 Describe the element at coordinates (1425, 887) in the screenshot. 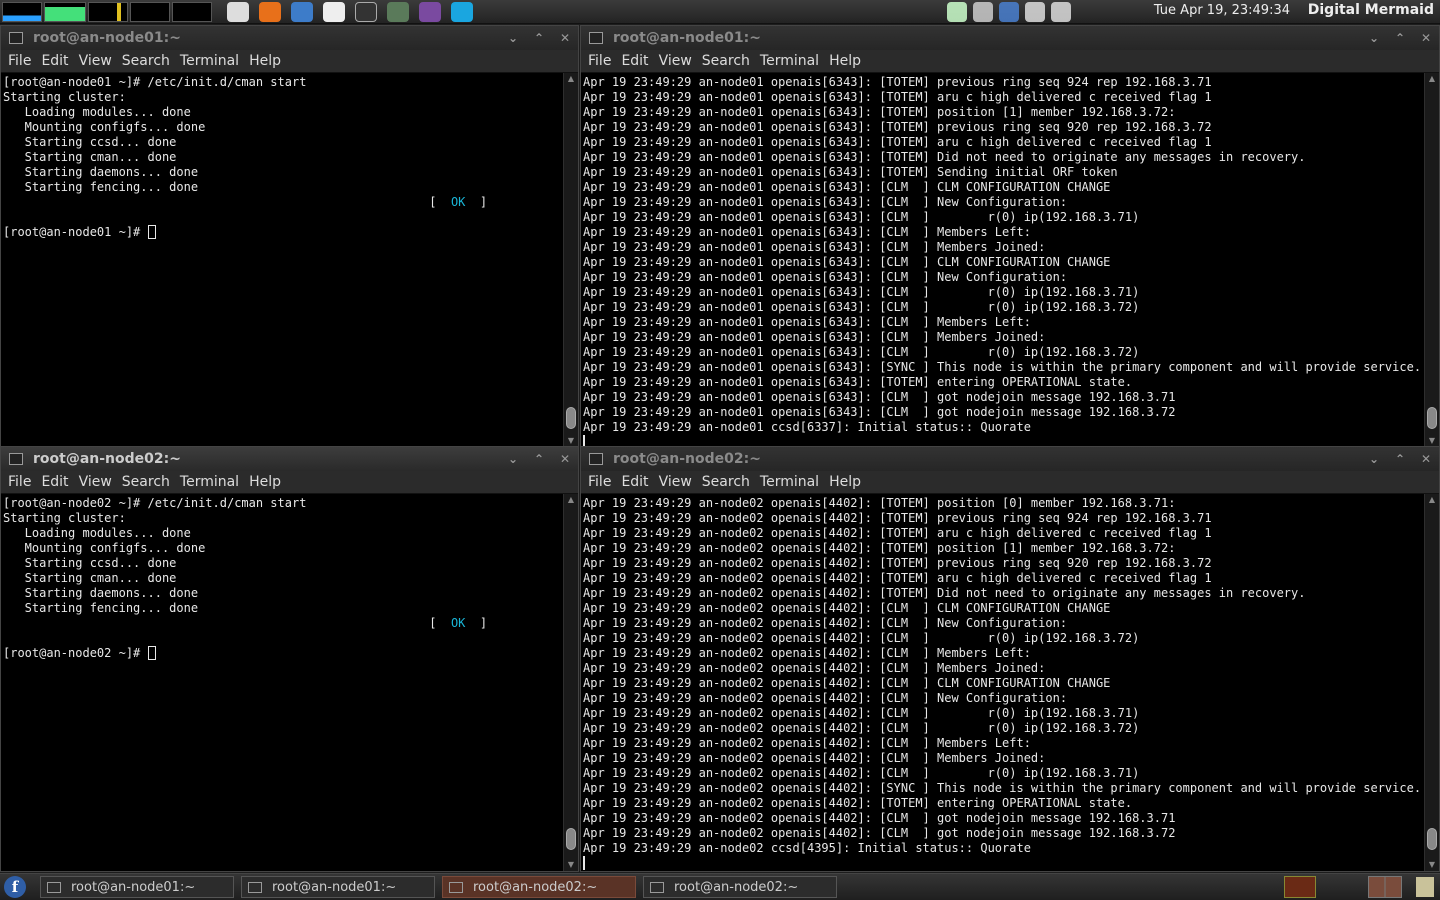

I see `trash-icon` at that location.